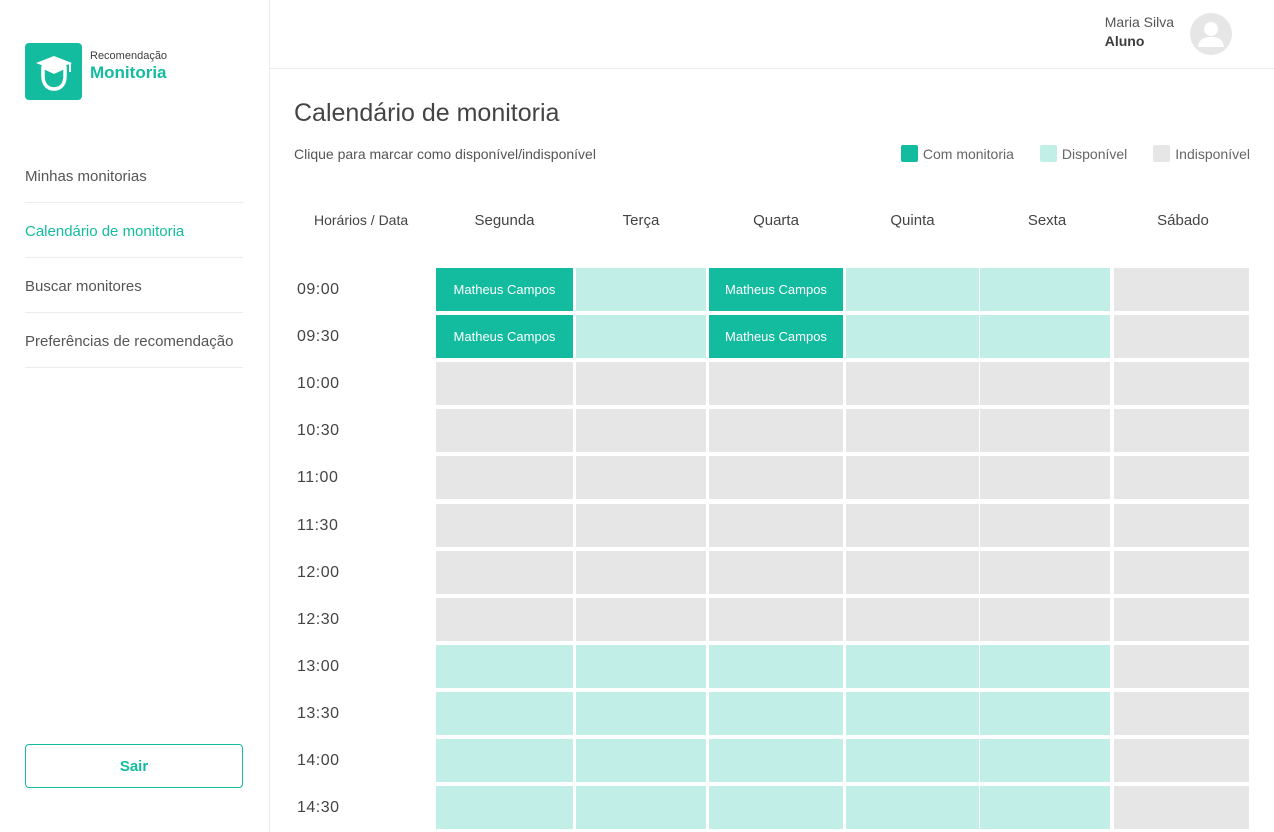 The width and height of the screenshot is (1274, 832). What do you see at coordinates (318, 666) in the screenshot?
I see `time-slot-label: 13:00` at bounding box center [318, 666].